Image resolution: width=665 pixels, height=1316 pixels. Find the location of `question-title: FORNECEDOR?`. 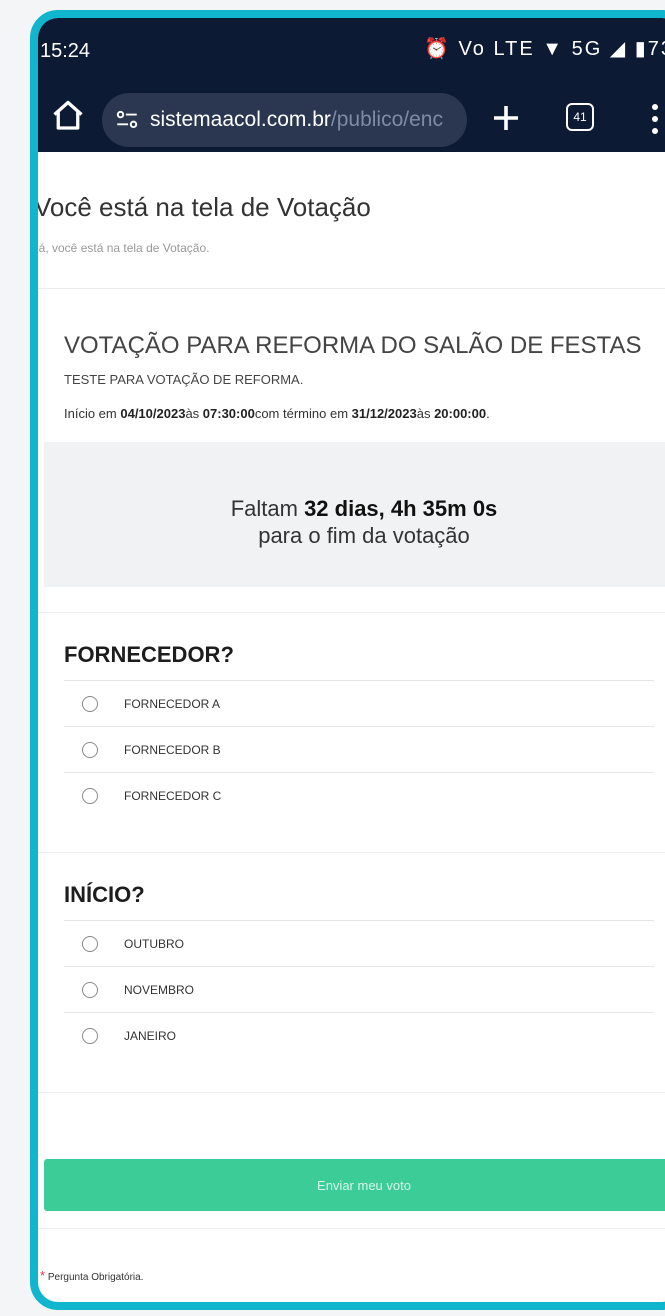

question-title: FORNECEDOR? is located at coordinates (149, 654).